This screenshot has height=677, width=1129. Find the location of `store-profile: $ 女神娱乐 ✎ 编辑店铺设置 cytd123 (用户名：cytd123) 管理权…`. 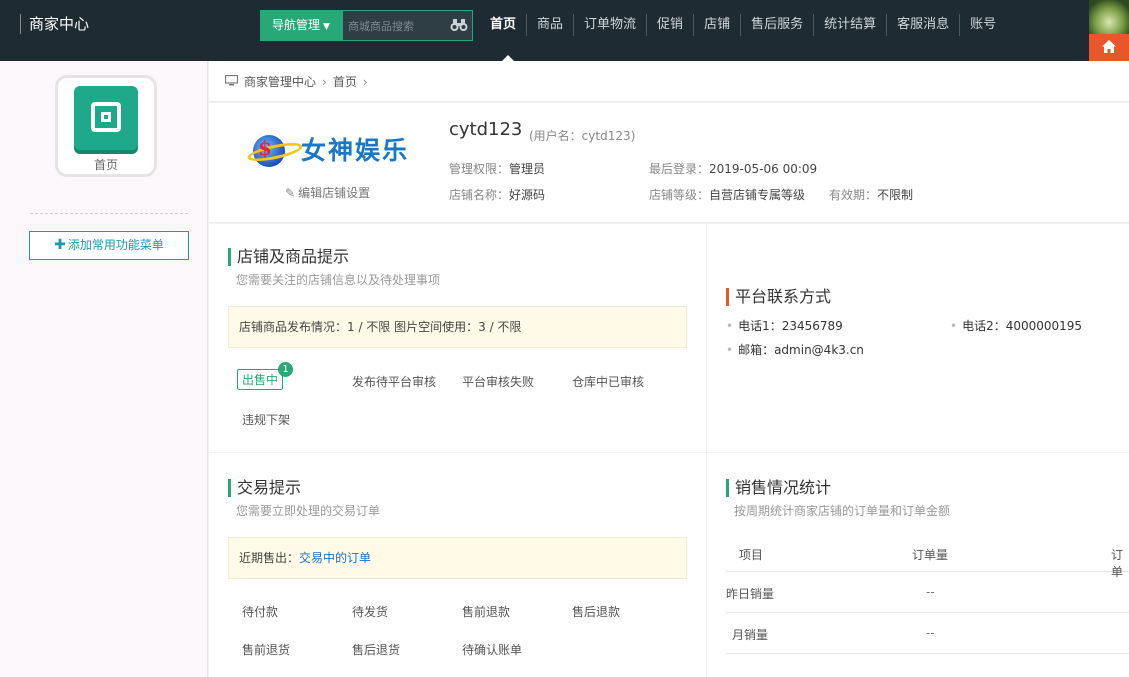

store-profile: $ 女神娱乐 ✎ 编辑店铺设置 cytd123 (用户名：cytd123) 管理权… is located at coordinates (669, 163).